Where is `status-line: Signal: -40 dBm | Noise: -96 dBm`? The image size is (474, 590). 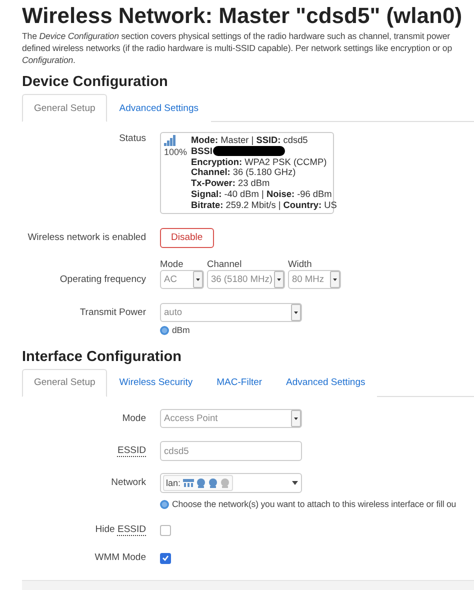 status-line: Signal: -40 dBm | Noise: -96 dBm is located at coordinates (261, 194).